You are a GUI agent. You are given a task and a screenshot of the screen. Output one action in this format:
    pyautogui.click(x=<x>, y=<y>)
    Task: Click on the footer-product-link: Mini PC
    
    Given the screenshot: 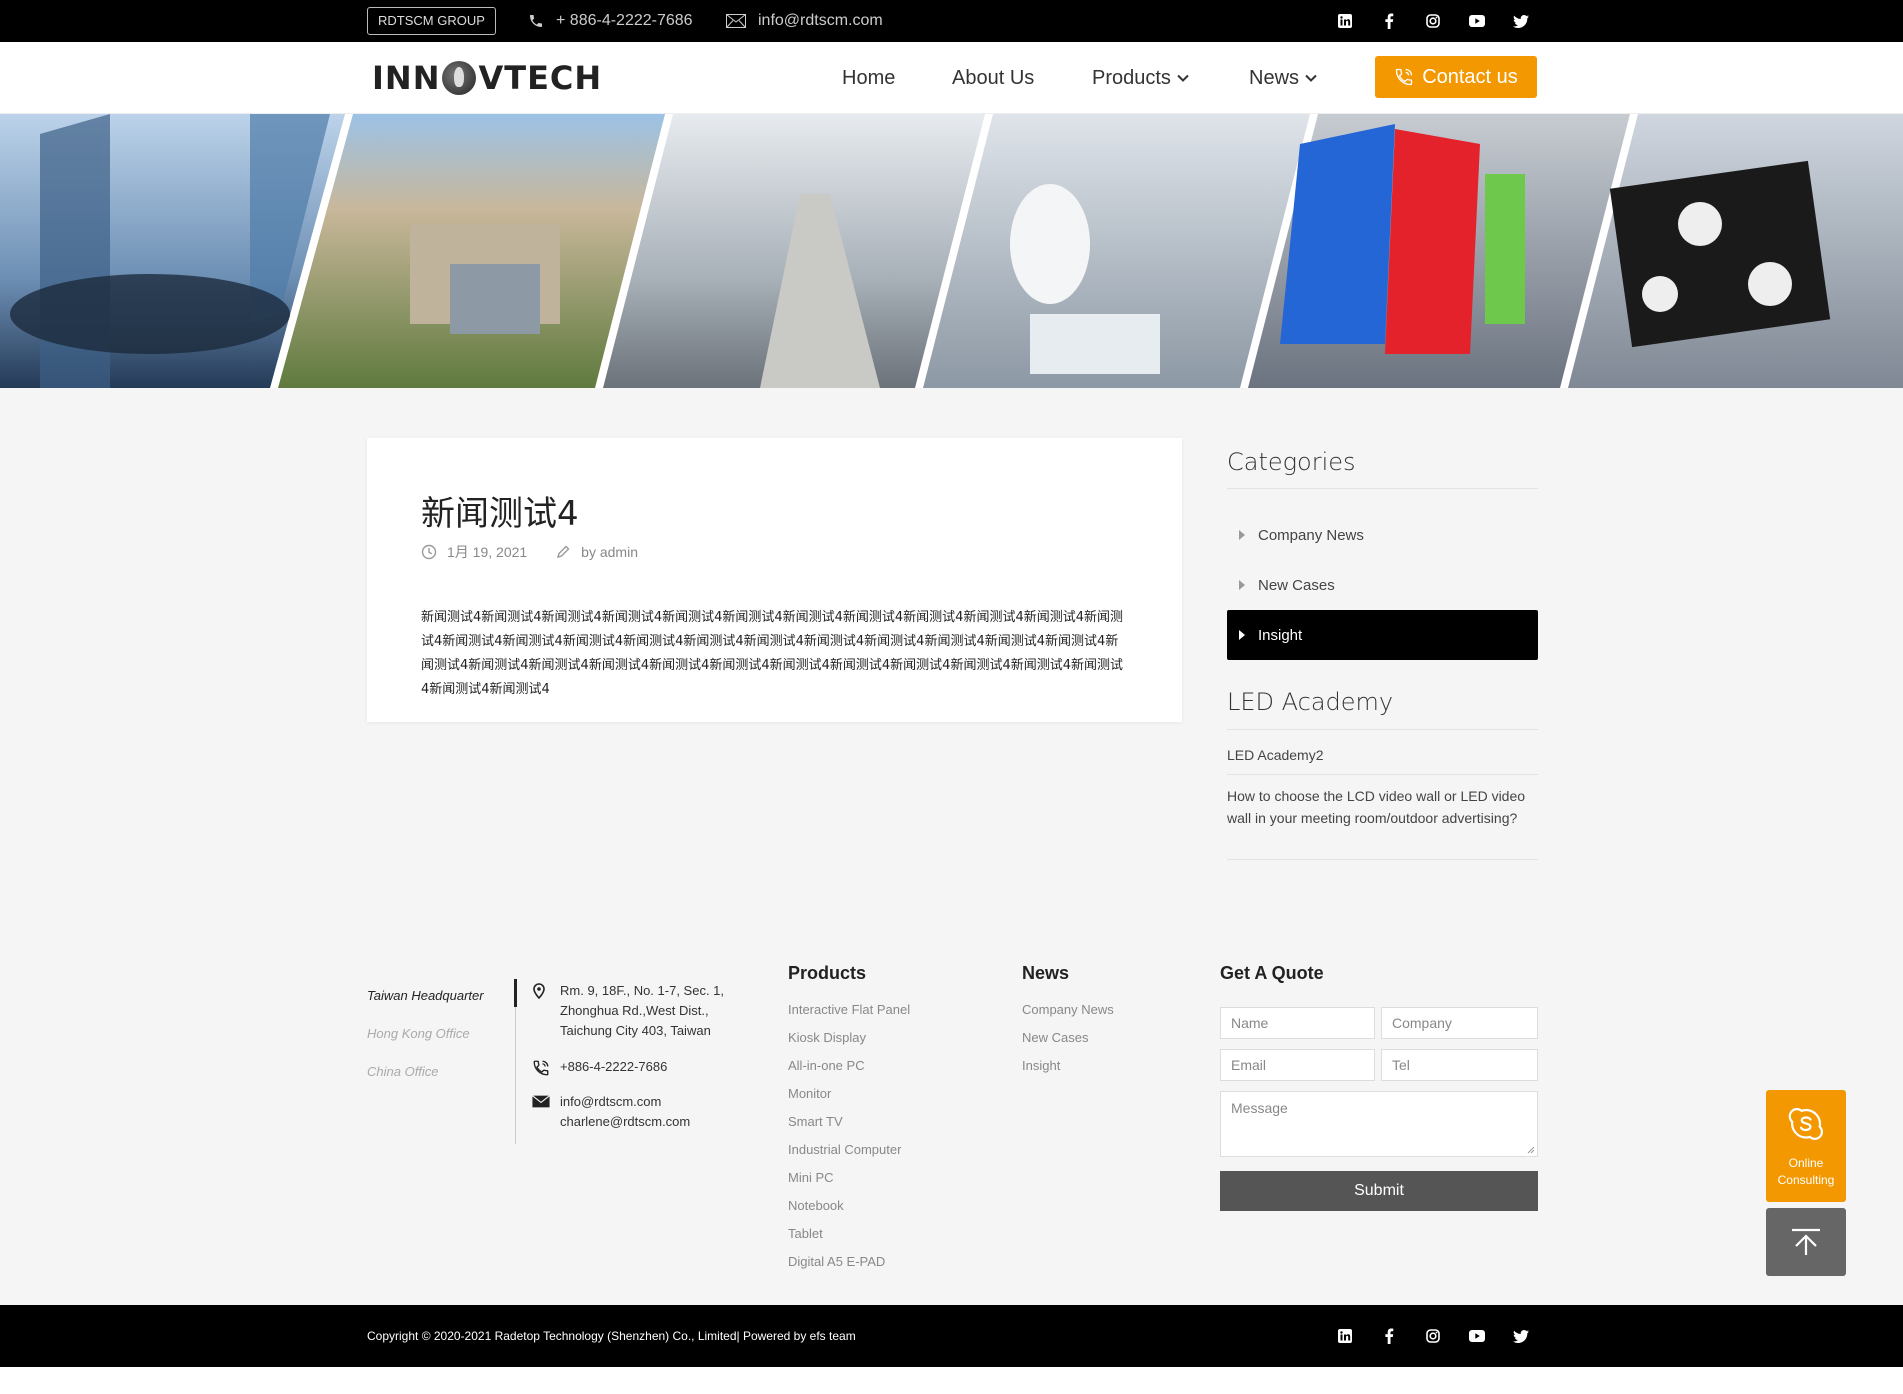 What is the action you would take?
    pyautogui.click(x=811, y=1177)
    